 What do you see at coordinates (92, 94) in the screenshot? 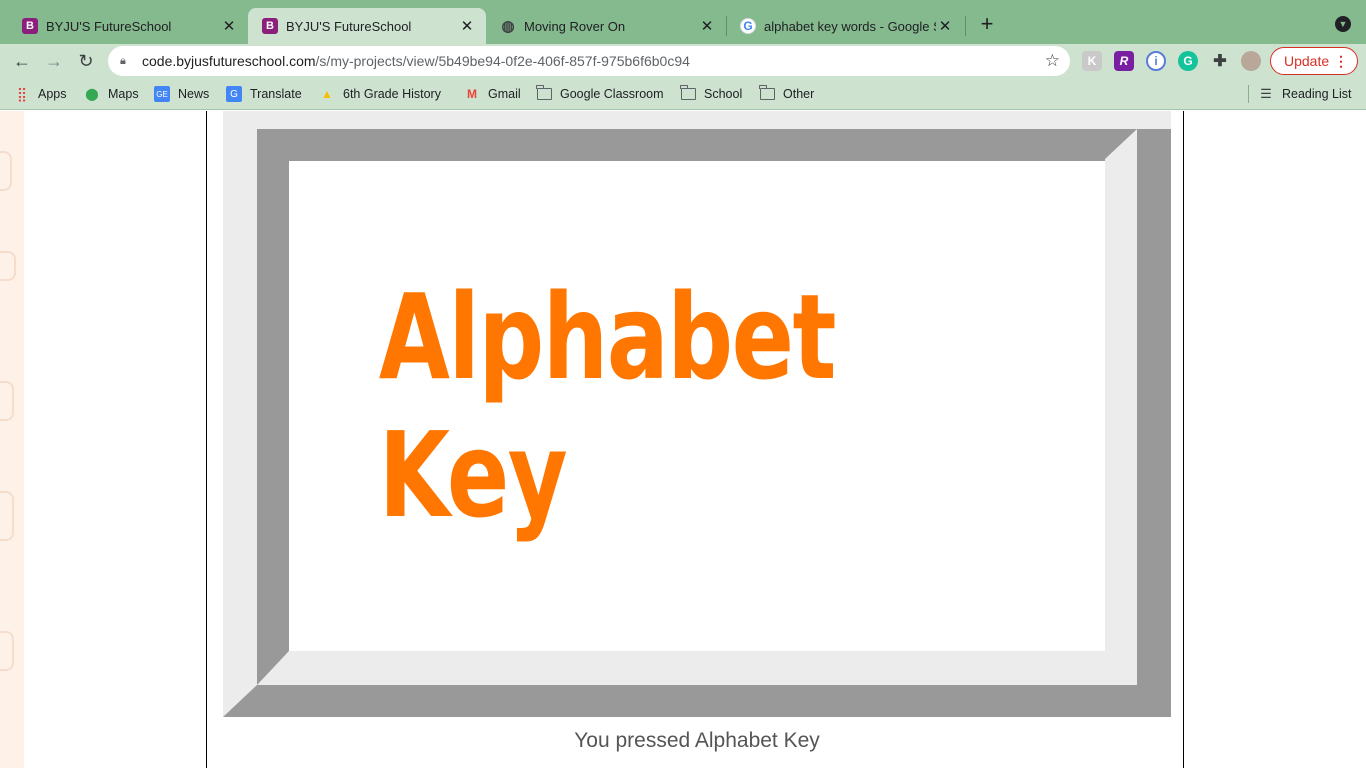
I see `maps-pin-icon: ⬤` at bounding box center [92, 94].